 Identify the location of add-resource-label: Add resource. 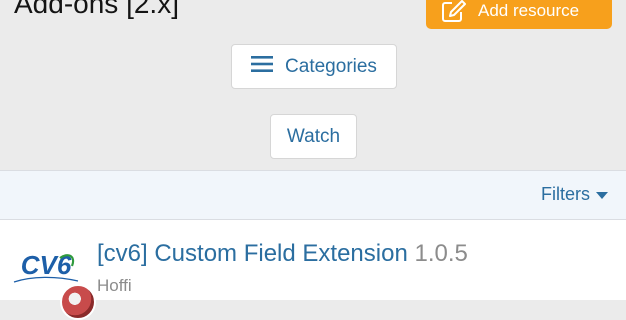
(529, 10).